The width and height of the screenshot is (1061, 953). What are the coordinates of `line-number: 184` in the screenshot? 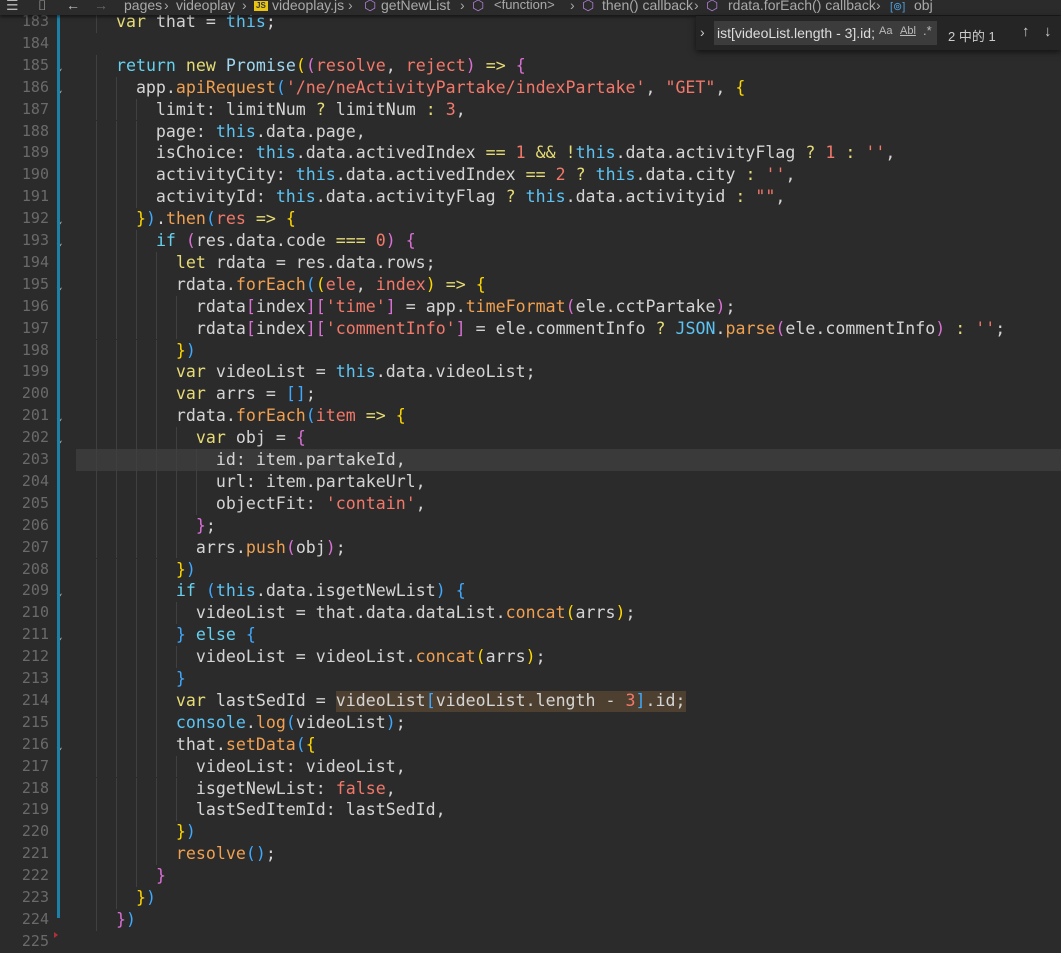 It's located at (35, 42).